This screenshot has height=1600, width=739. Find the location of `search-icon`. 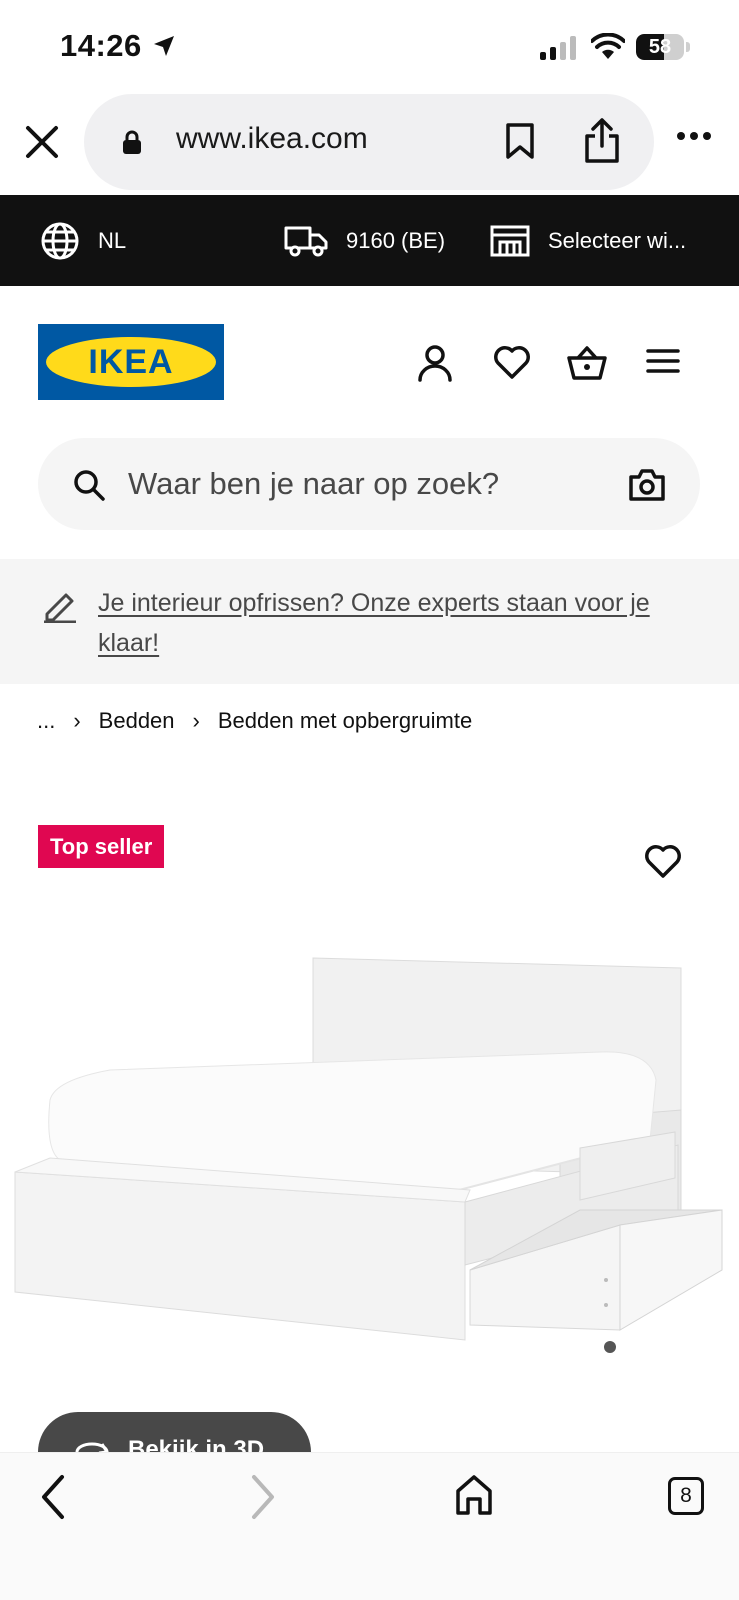

search-icon is located at coordinates (89, 485).